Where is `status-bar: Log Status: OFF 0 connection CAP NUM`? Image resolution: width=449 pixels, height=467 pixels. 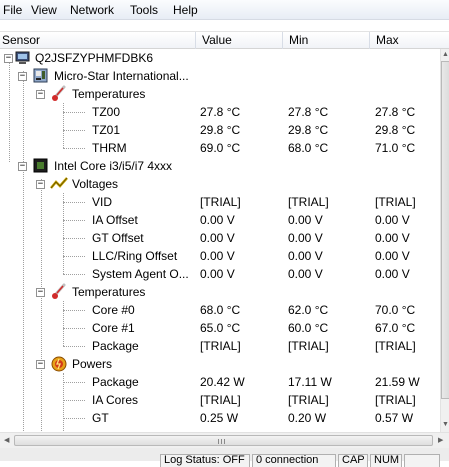 status-bar: Log Status: OFF 0 connection CAP NUM is located at coordinates (224, 457).